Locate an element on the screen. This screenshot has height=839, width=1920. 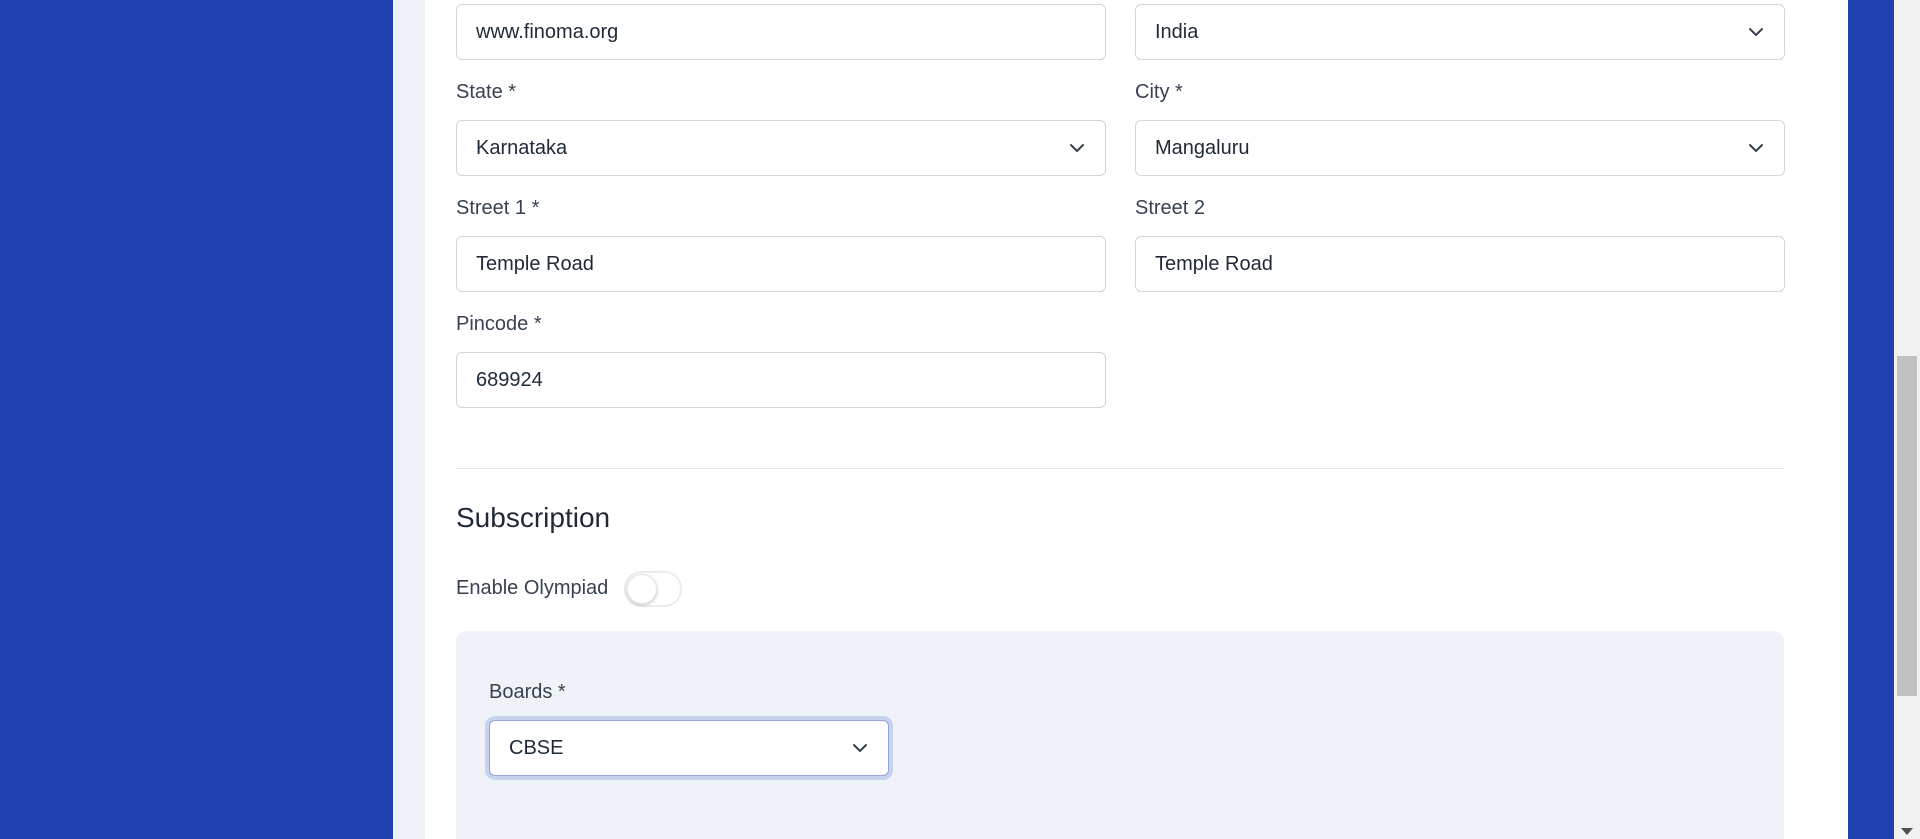
state-label: State * is located at coordinates (486, 92).